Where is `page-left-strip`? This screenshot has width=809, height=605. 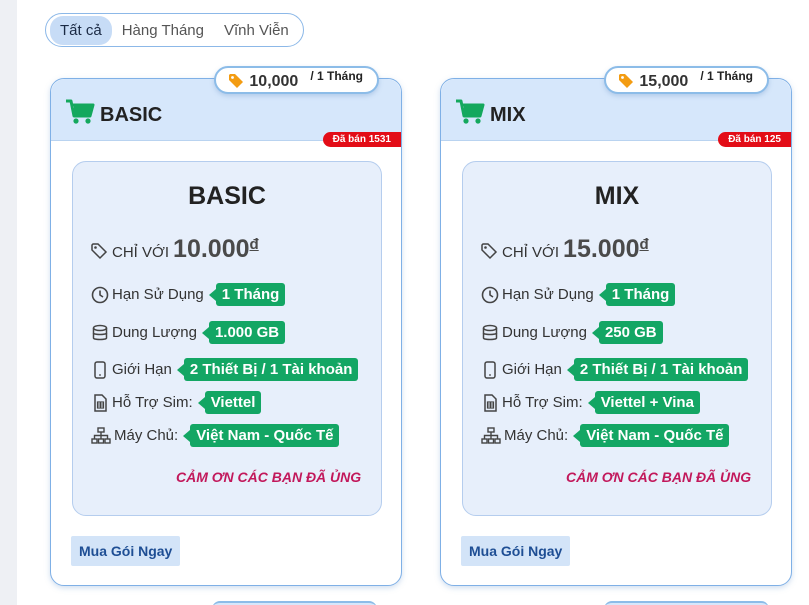 page-left-strip is located at coordinates (8, 302).